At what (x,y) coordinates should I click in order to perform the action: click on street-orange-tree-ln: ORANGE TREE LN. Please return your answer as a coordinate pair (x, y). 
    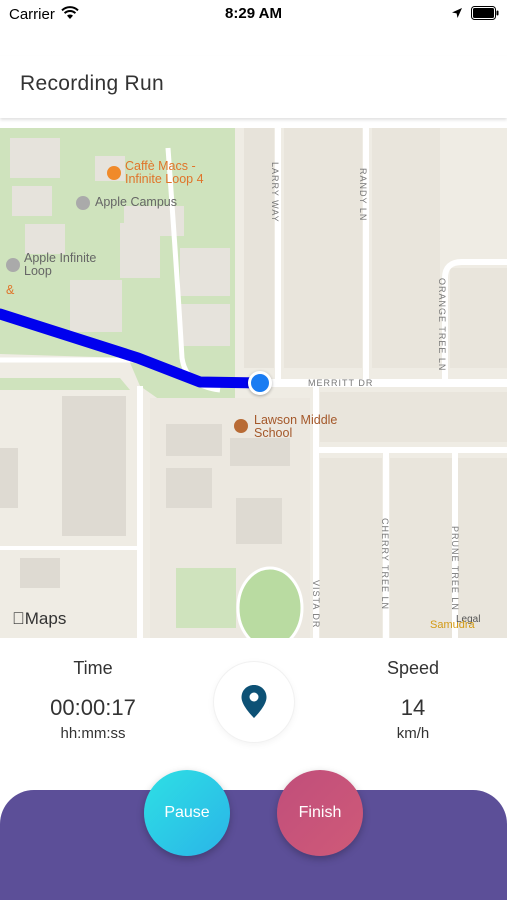
    Looking at the image, I should click on (442, 325).